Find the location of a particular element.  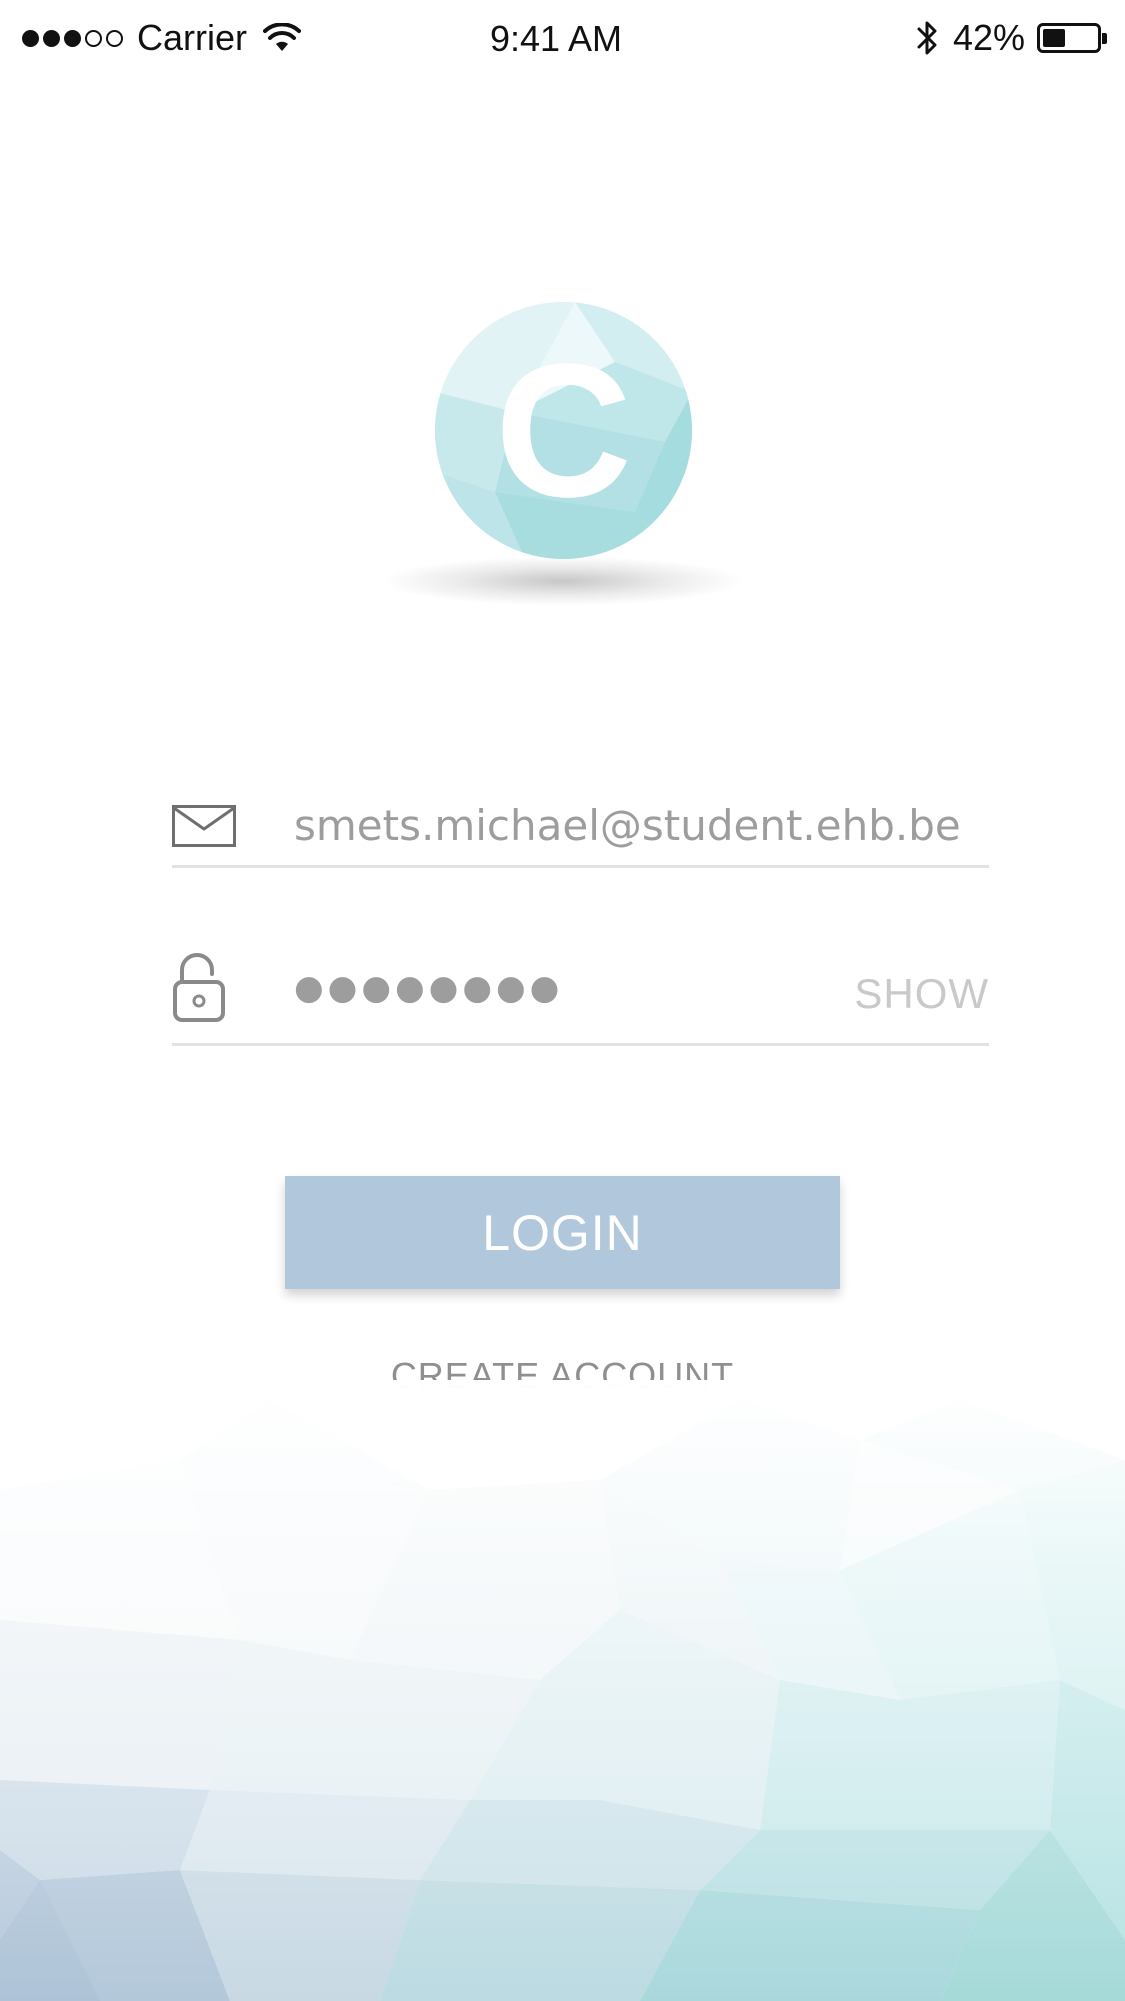

password-field: ●●●●●●●● SHOW is located at coordinates (580, 993).